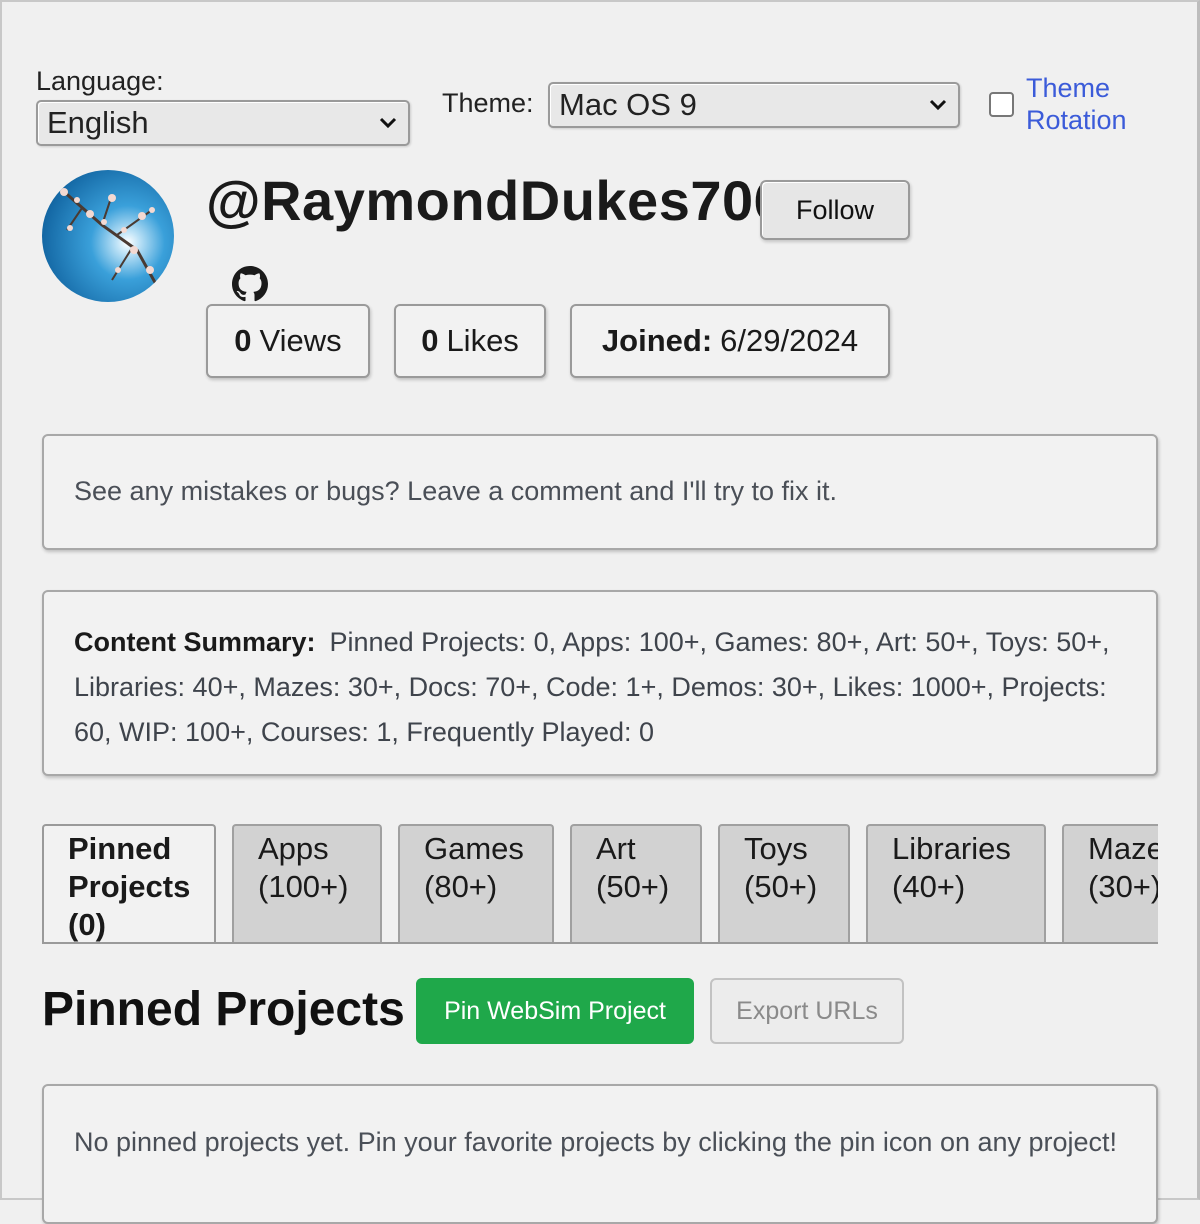 The height and width of the screenshot is (1224, 1200). What do you see at coordinates (488, 103) in the screenshot?
I see `theme-label: Theme:` at bounding box center [488, 103].